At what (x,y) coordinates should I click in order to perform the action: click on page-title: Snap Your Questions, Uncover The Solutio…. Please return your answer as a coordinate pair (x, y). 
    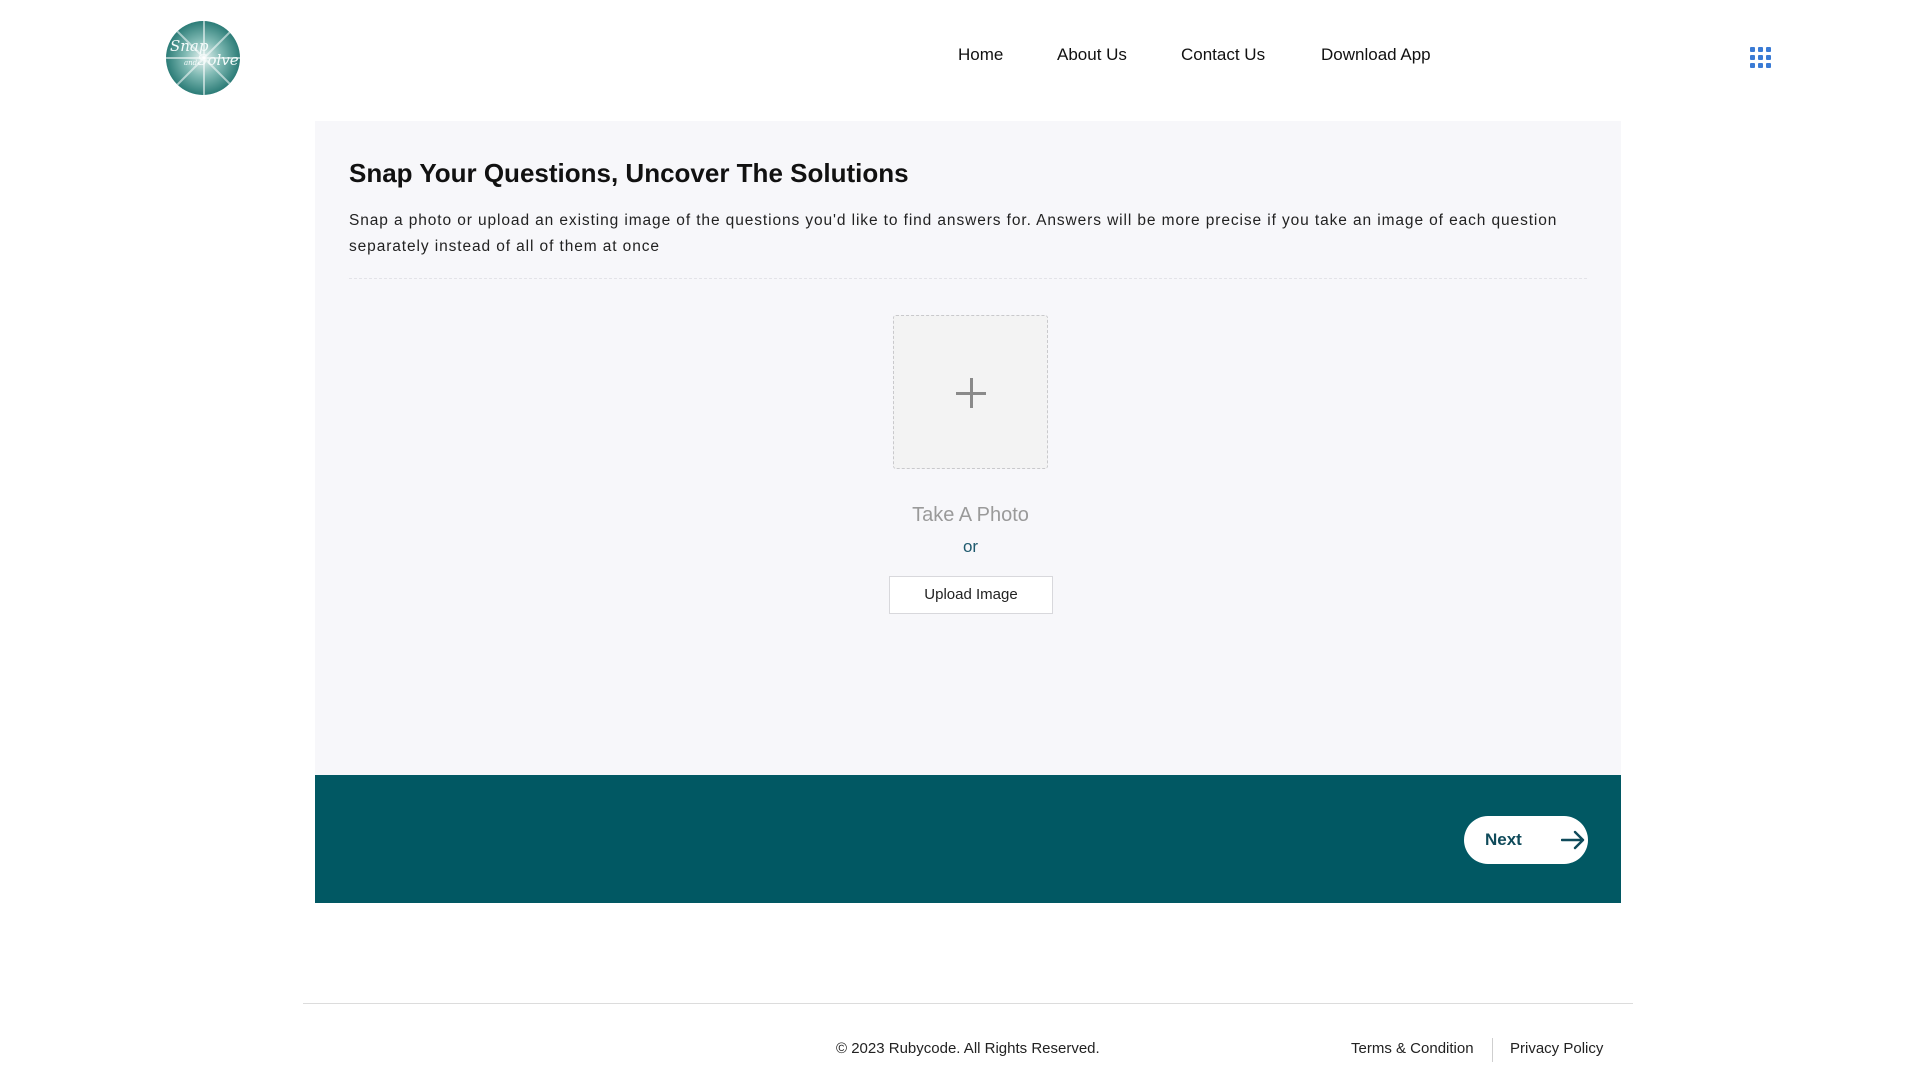
    Looking at the image, I should click on (629, 173).